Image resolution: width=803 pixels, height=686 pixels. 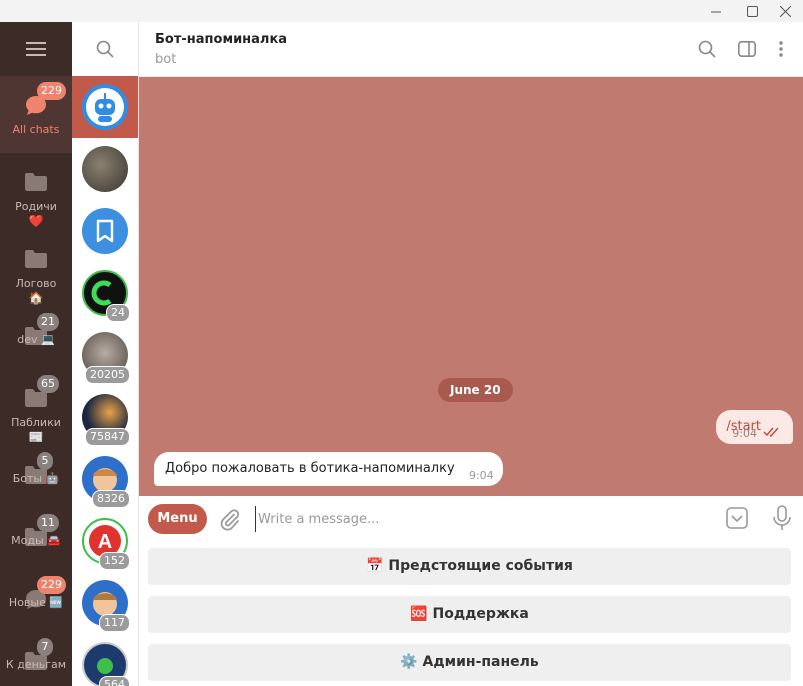 I want to click on keyboard-button-admin-panel: ⚙️ Админ-панель, so click(x=469, y=662).